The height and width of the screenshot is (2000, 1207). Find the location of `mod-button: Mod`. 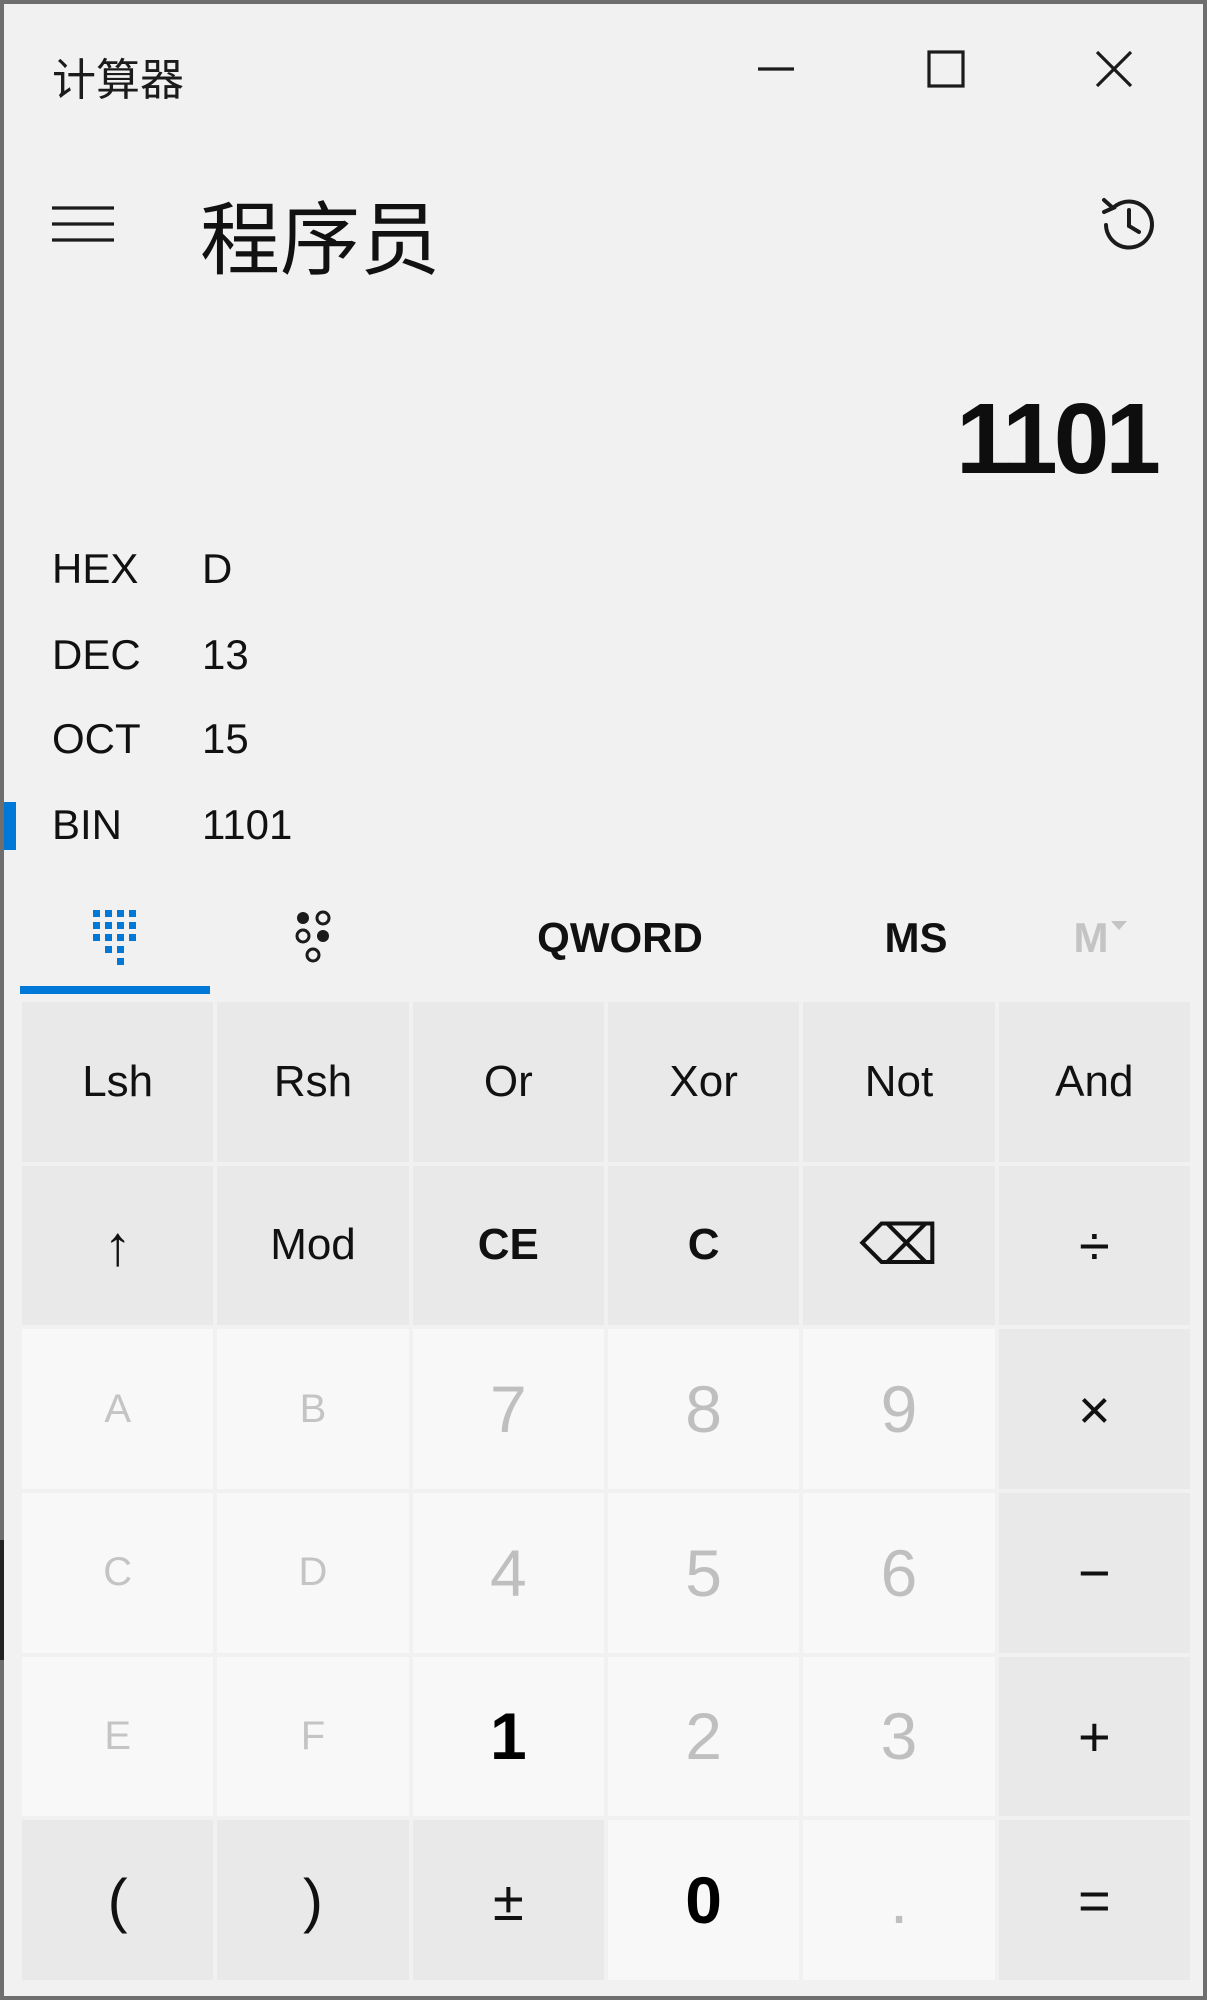

mod-button: Mod is located at coordinates (313, 1245).